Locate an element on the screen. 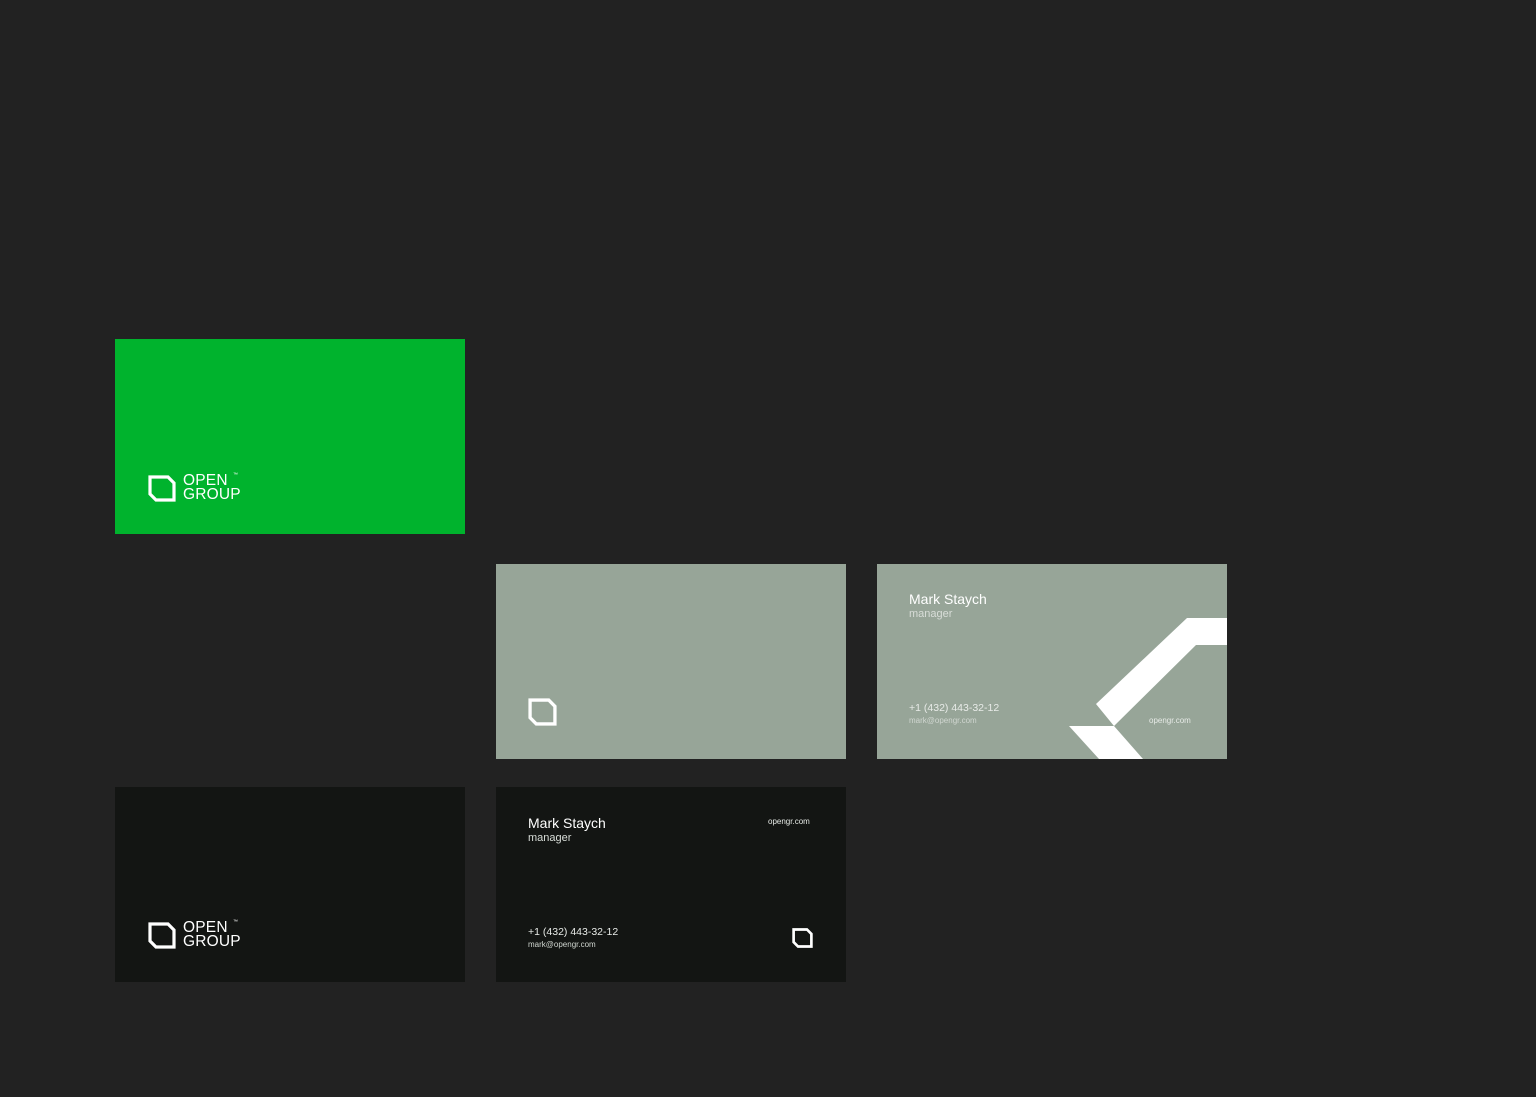 The height and width of the screenshot is (1097, 1536). business-card-green-front: OPEN GROUP ™ is located at coordinates (290, 436).